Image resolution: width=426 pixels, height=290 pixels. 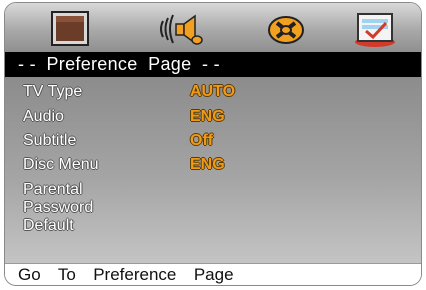 I want to click on setting-label: Parental, so click(x=53, y=189).